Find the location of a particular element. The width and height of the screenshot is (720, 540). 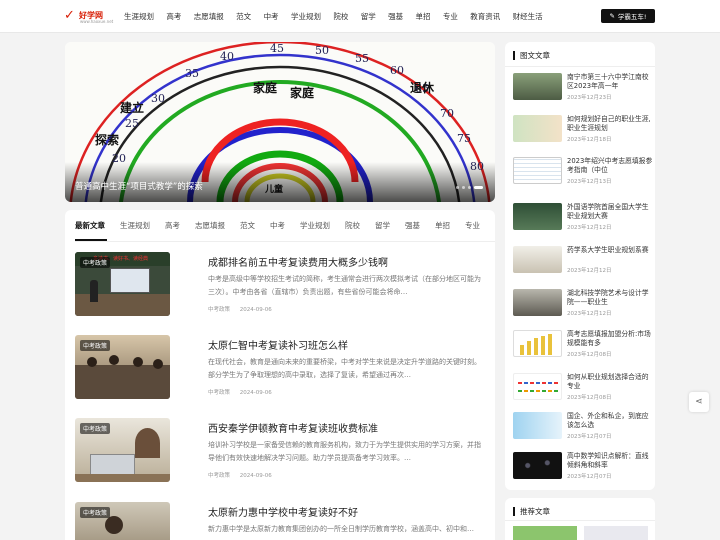

sidebar-article: 高考志愿填报加盟分析:市场规模能有多 2023年12月08日 is located at coordinates (583, 345).